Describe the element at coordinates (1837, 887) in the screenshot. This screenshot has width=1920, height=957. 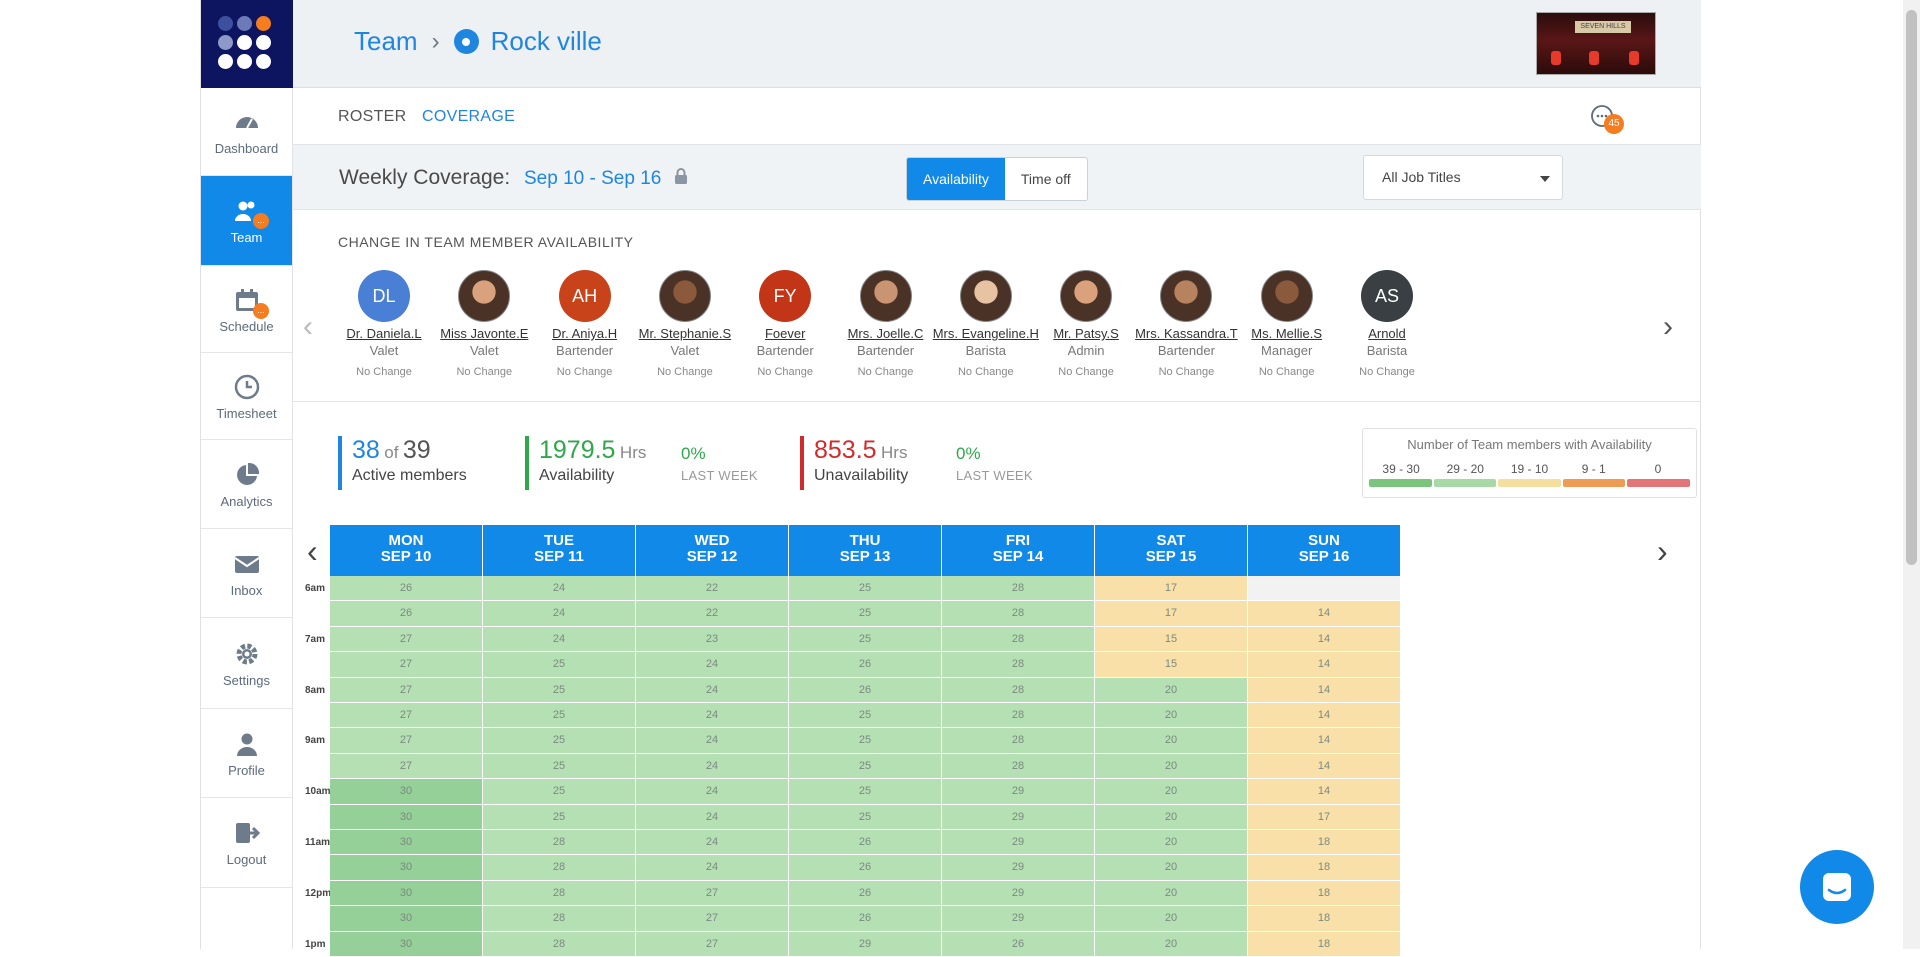
I see `chat-launcher-button` at that location.